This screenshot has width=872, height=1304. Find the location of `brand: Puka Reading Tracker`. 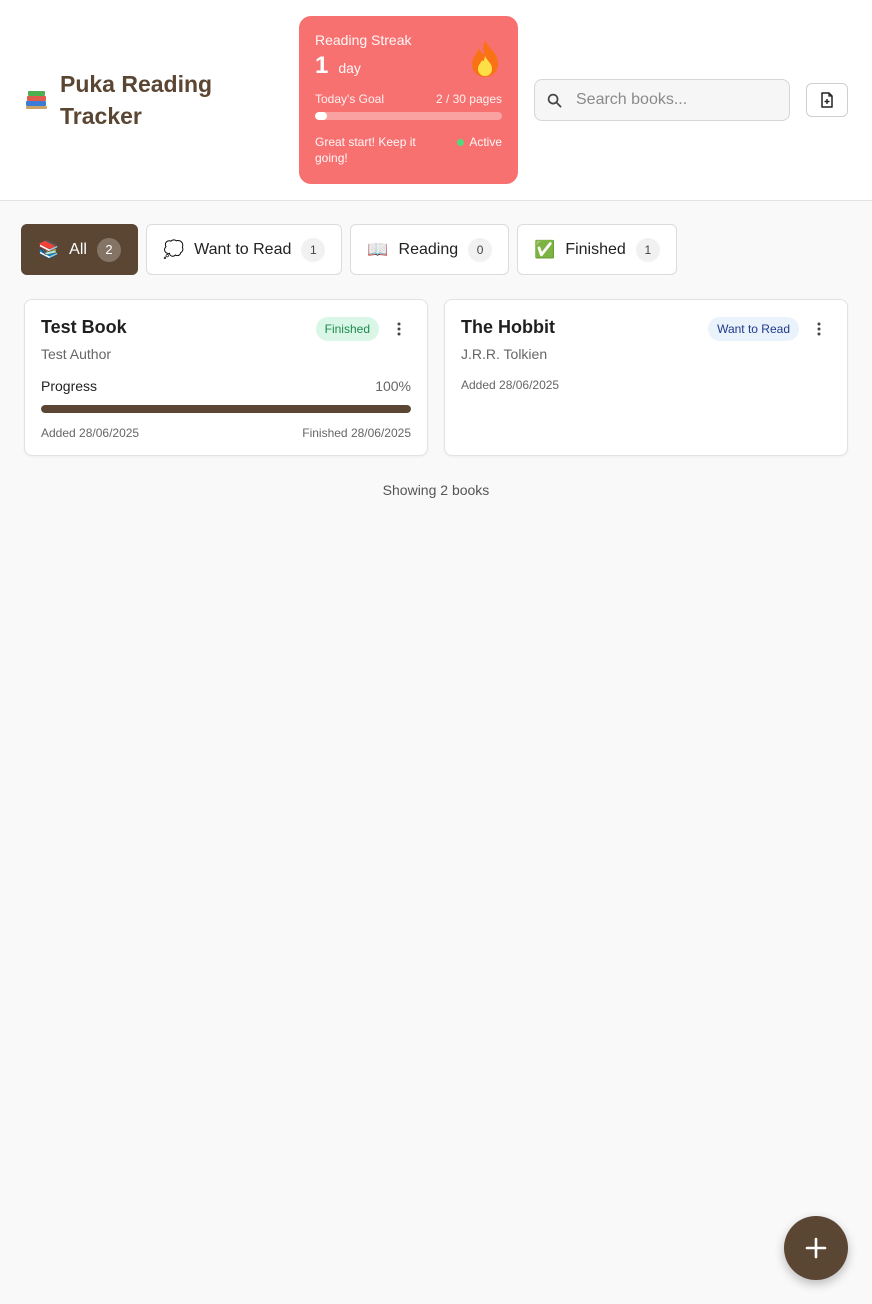

brand: Puka Reading Tracker is located at coordinates (149, 100).